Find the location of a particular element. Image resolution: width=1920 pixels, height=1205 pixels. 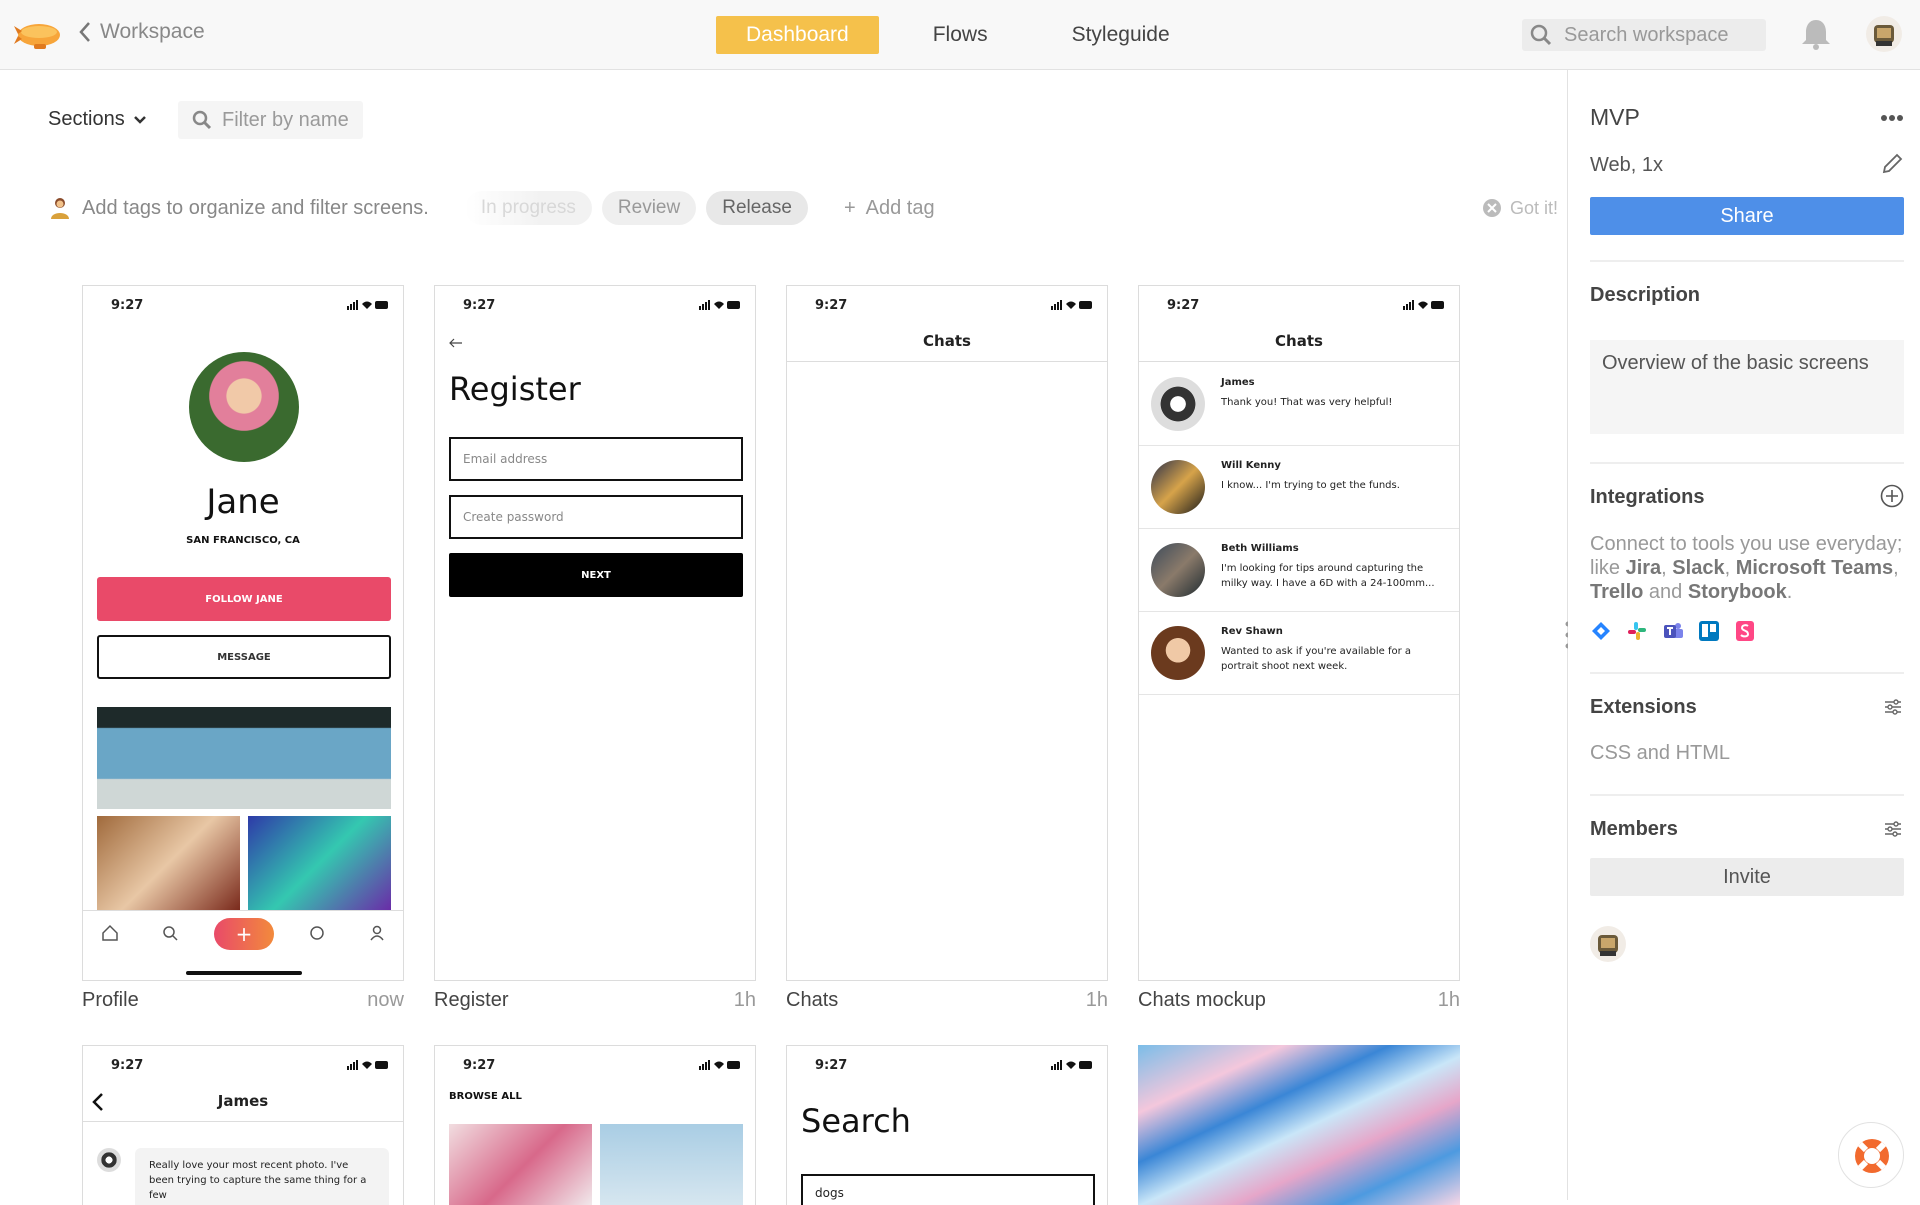

add-icon: + is located at coordinates (244, 934).